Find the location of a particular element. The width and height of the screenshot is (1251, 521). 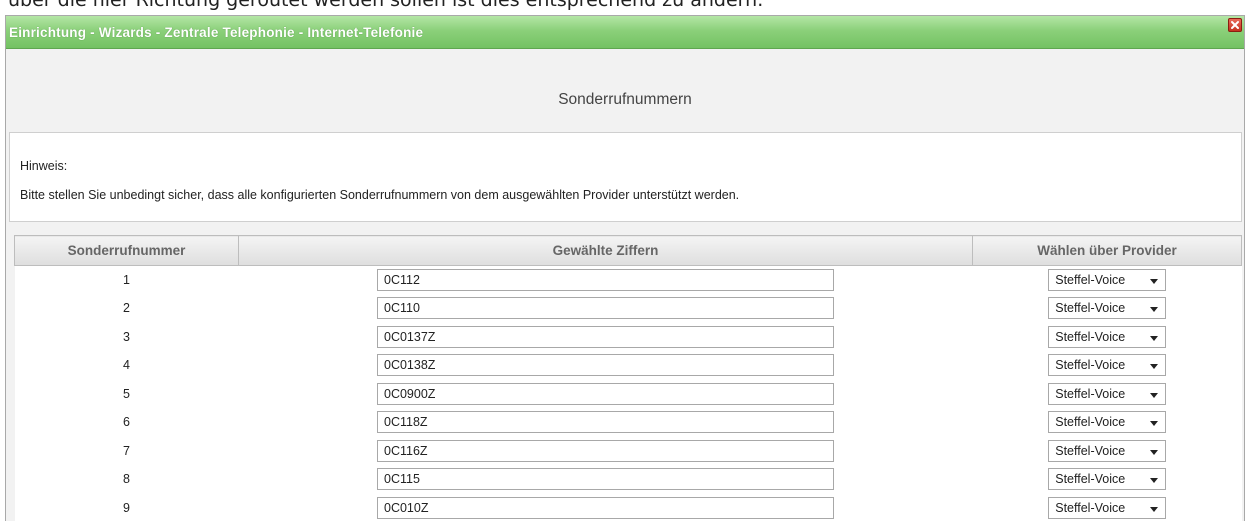

column-header-provider: Wählen über Provider is located at coordinates (1107, 250).